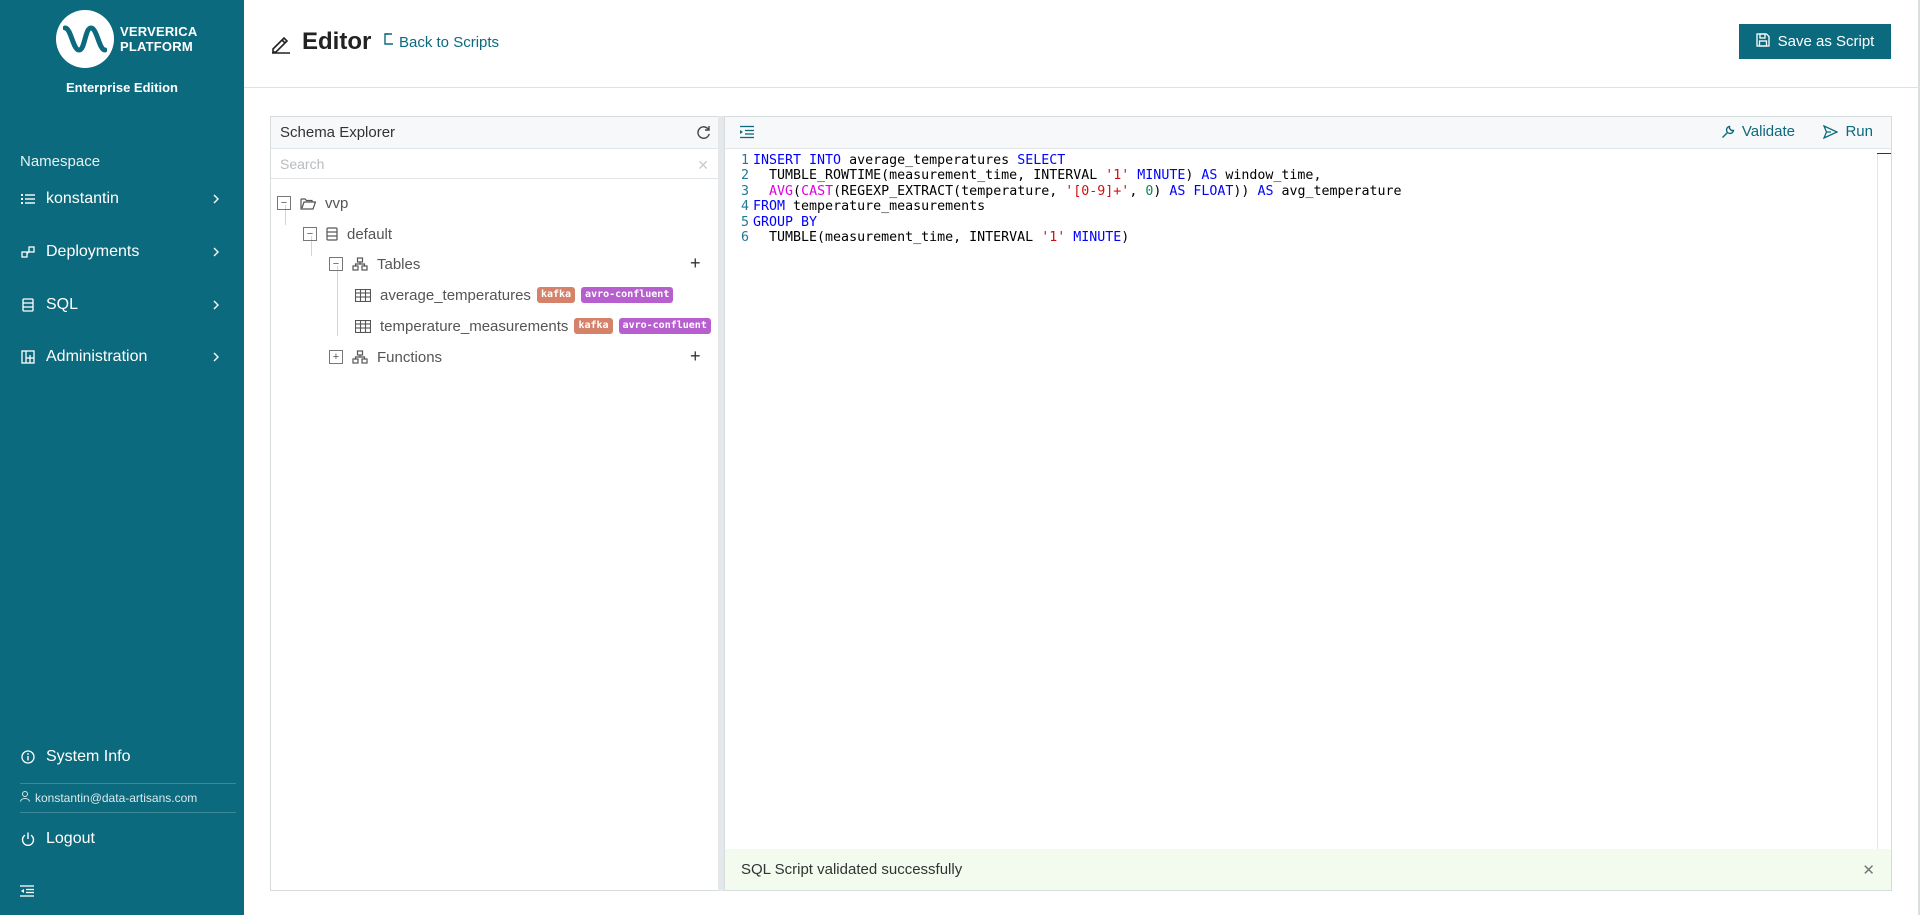  I want to click on save-as-script-button: Save as Script, so click(1815, 41).